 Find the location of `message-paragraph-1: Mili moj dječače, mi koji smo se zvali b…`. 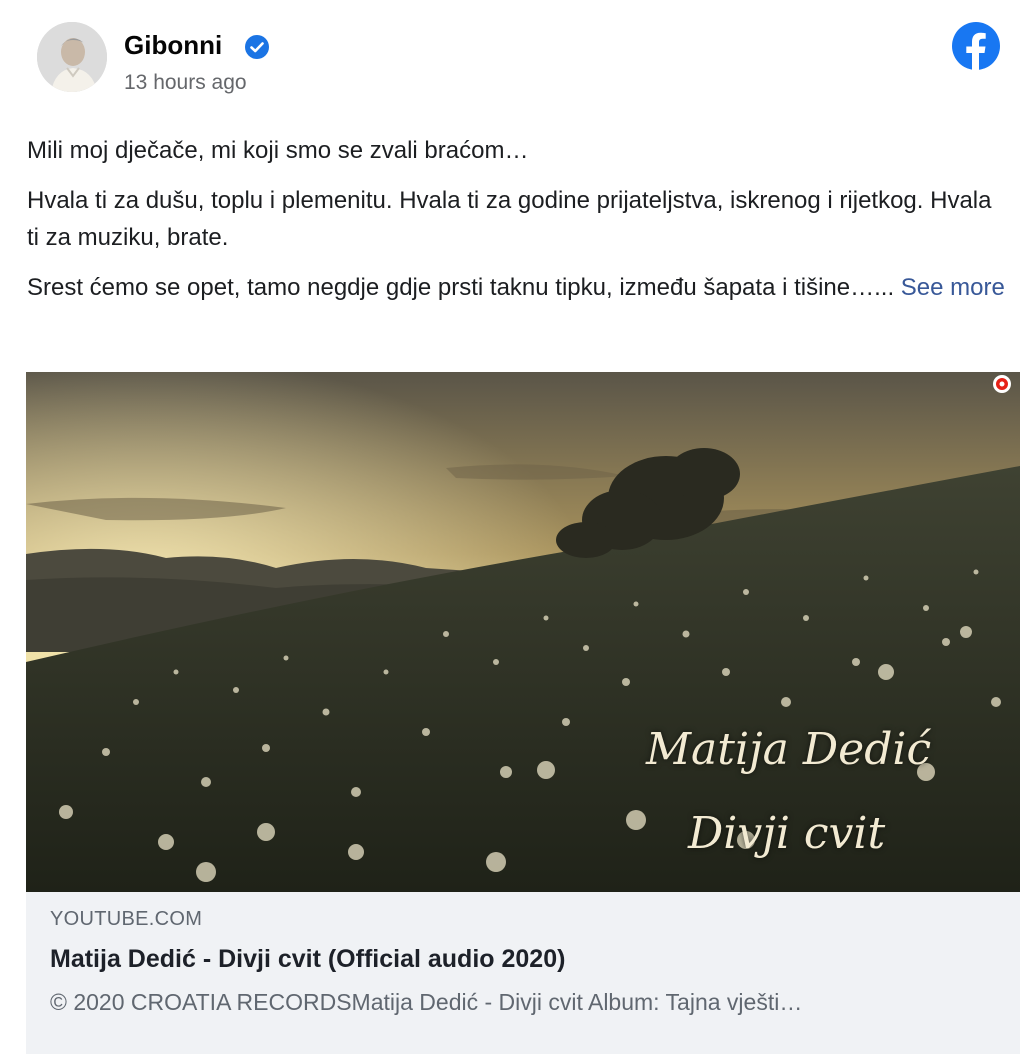

message-paragraph-1: Mili moj dječače, mi koji smo se zvali b… is located at coordinates (278, 150).